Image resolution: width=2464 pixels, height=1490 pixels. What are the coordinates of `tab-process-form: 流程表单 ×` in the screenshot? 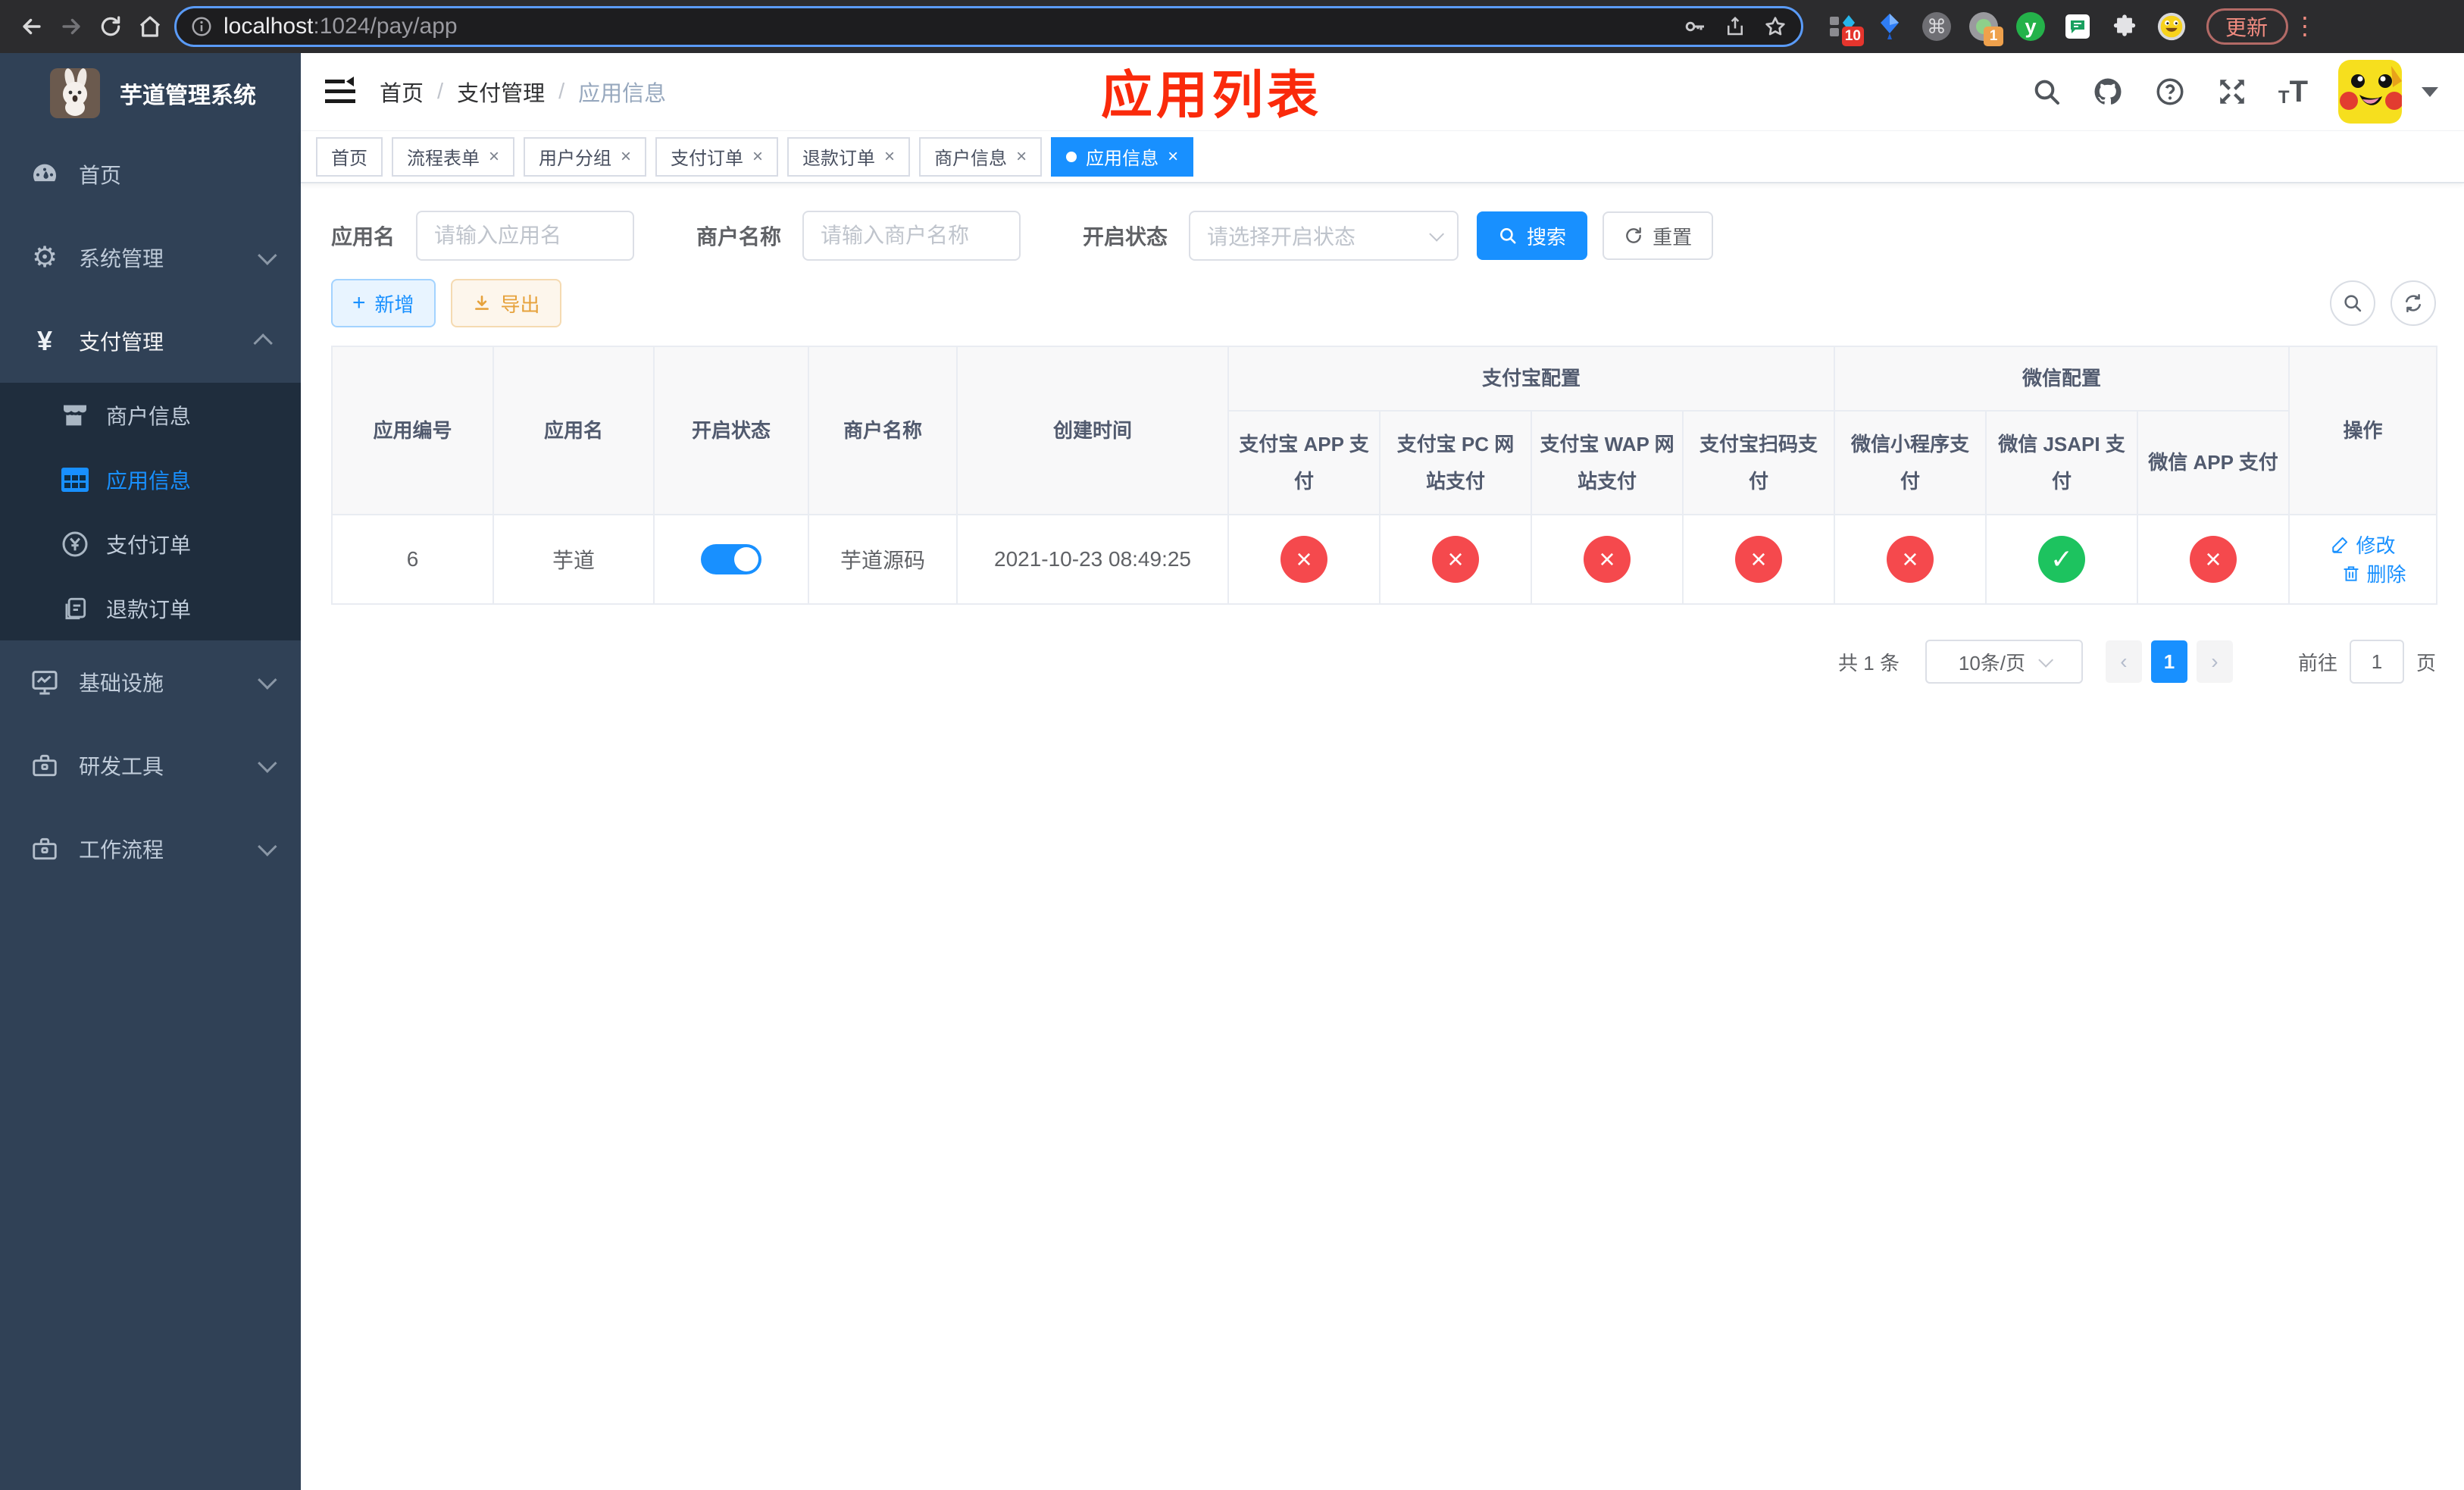 It's located at (453, 156).